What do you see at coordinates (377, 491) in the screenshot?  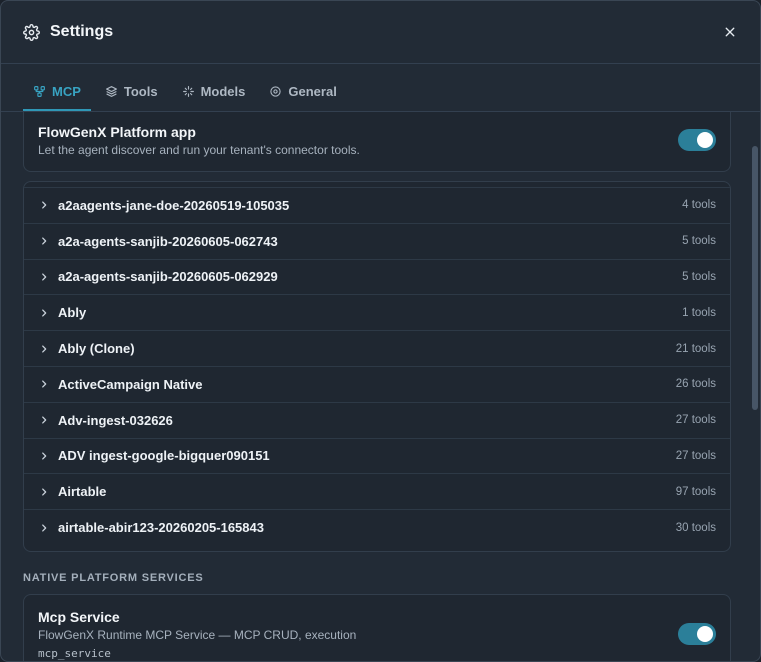 I see `connector-row: Airtable 97 tools` at bounding box center [377, 491].